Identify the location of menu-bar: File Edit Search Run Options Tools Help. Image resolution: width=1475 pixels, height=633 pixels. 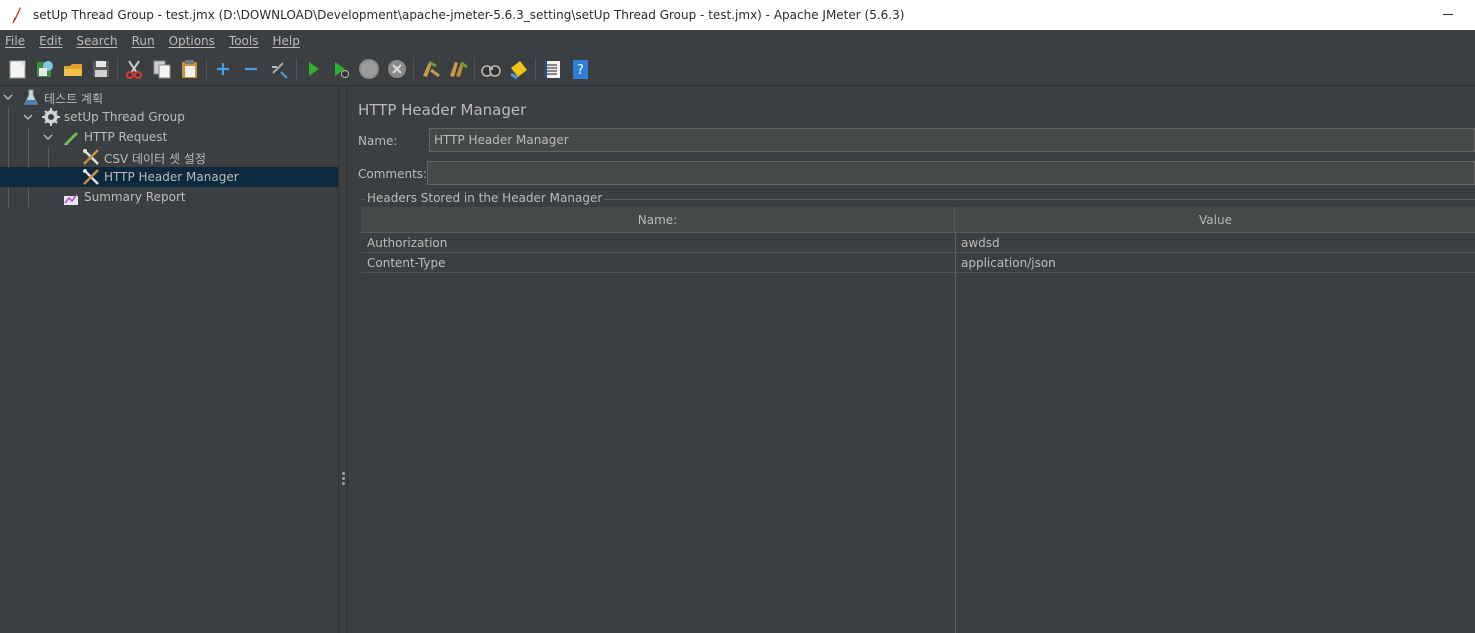
(737, 41).